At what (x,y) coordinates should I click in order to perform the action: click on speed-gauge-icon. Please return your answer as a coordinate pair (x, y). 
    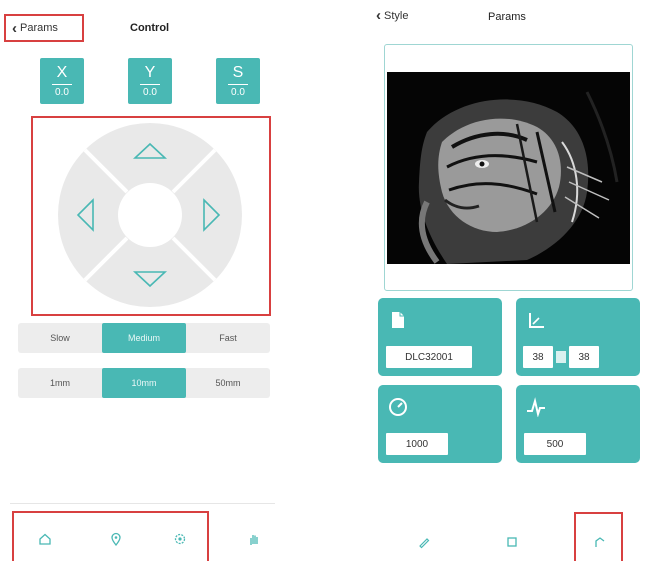
    Looking at the image, I should click on (398, 407).